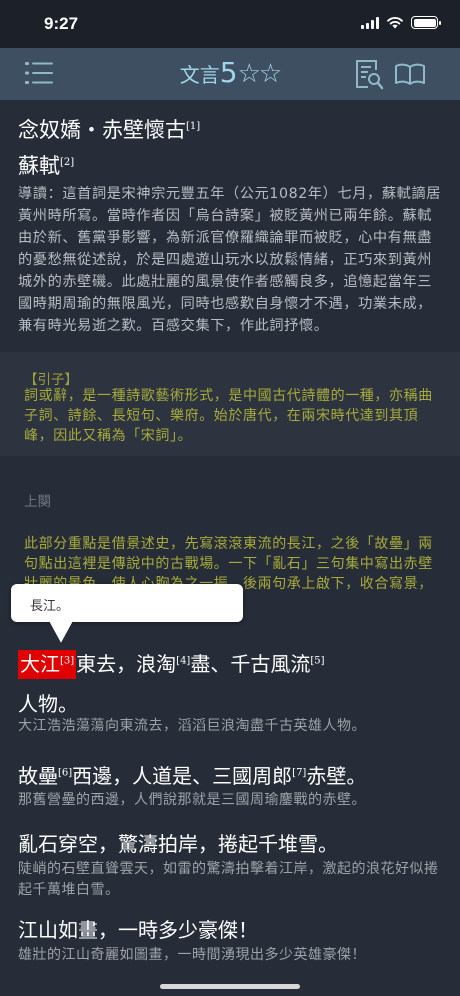  I want to click on poem-line: 故壘[6]西邊，人道是、三國周郎[7]赤壁。, so click(192, 774).